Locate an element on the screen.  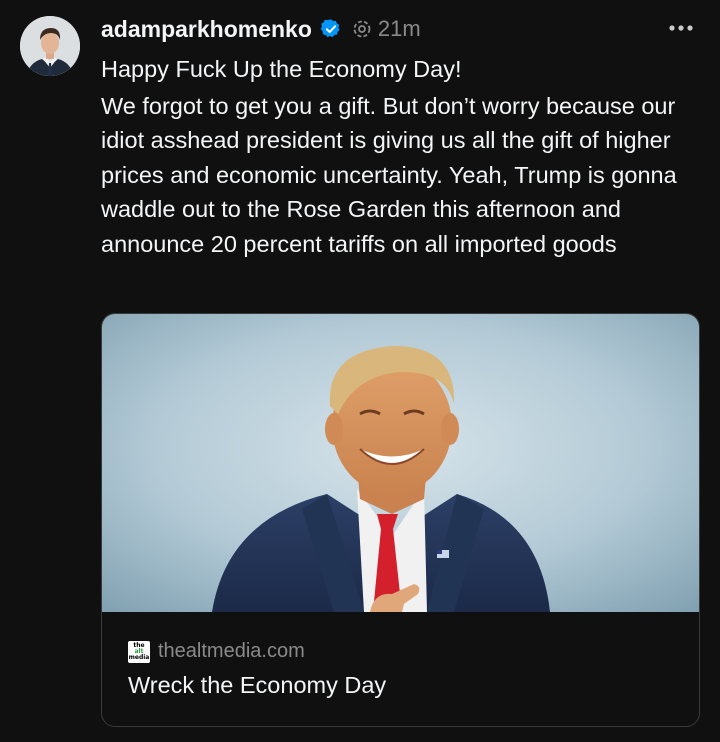
site-favicon-icon: the alt media is located at coordinates (139, 651).